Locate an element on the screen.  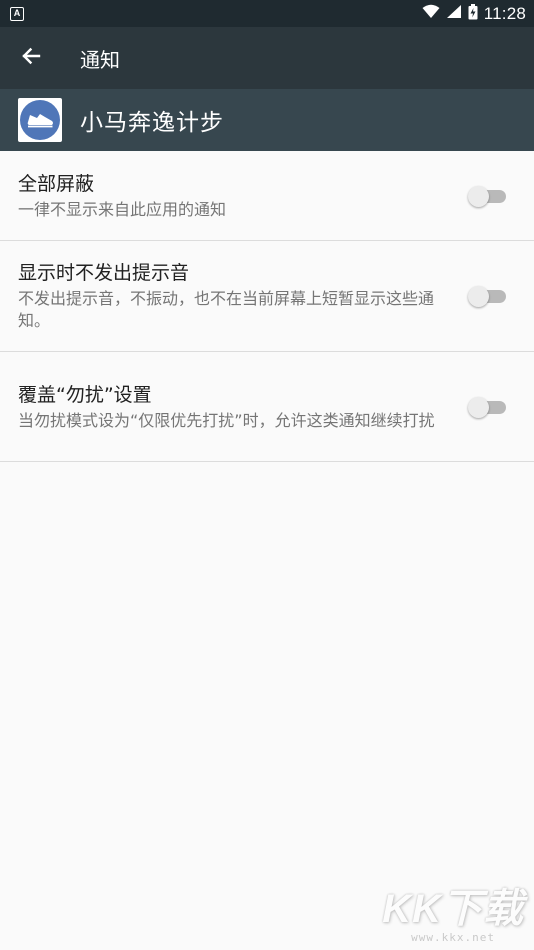
app-name: 小马奔逸计步 is located at coordinates (152, 123).